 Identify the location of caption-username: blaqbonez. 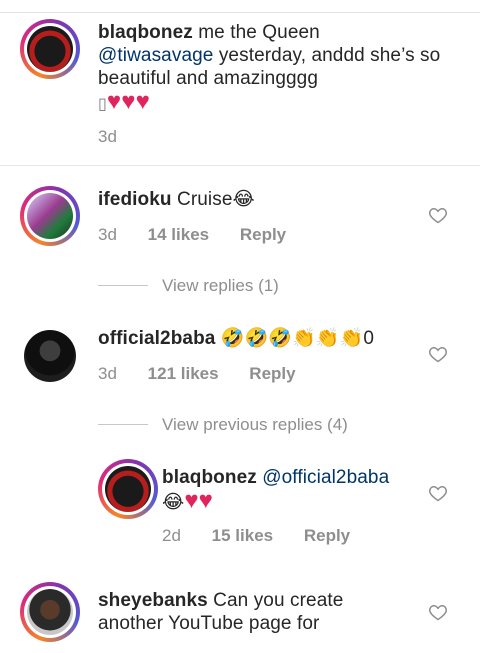
(145, 32).